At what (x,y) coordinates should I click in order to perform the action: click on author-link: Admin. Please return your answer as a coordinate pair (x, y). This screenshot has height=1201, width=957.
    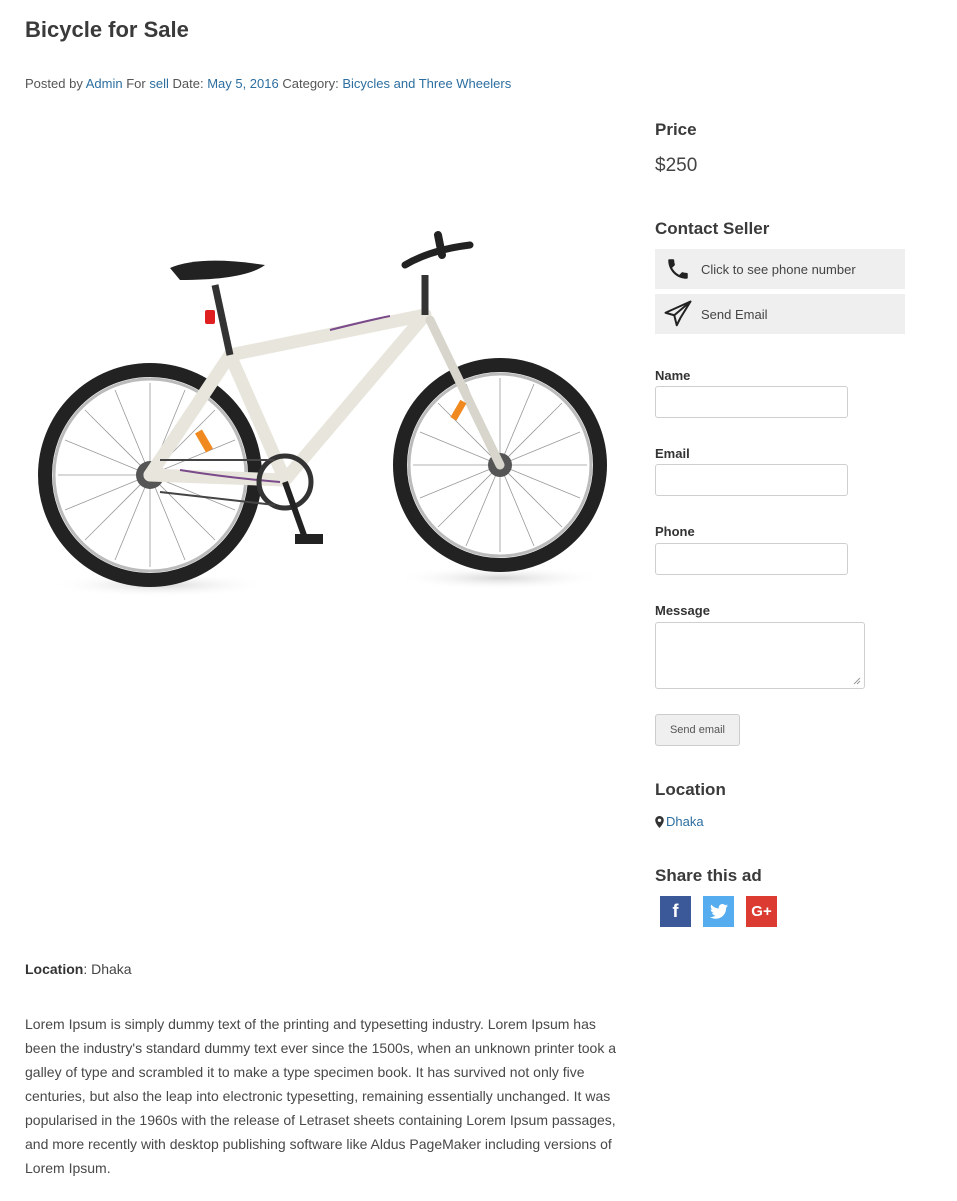
    Looking at the image, I should click on (104, 83).